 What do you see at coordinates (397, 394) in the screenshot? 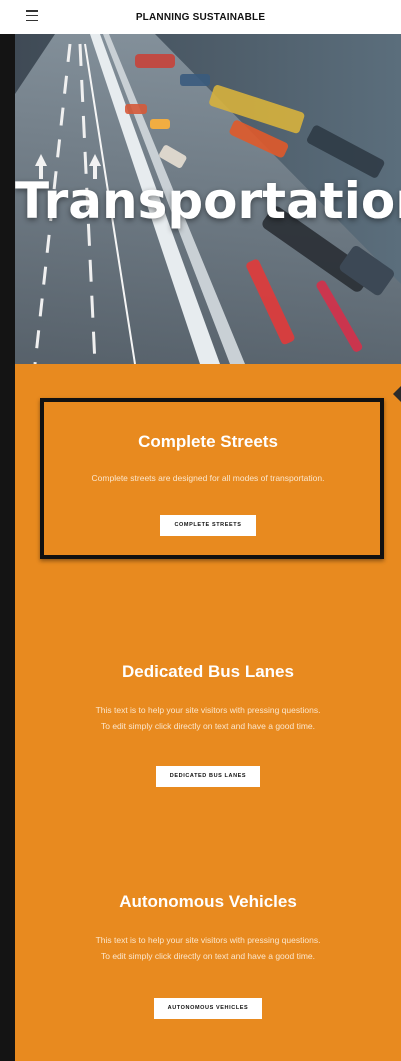
I see `collapse-arrow-icon` at bounding box center [397, 394].